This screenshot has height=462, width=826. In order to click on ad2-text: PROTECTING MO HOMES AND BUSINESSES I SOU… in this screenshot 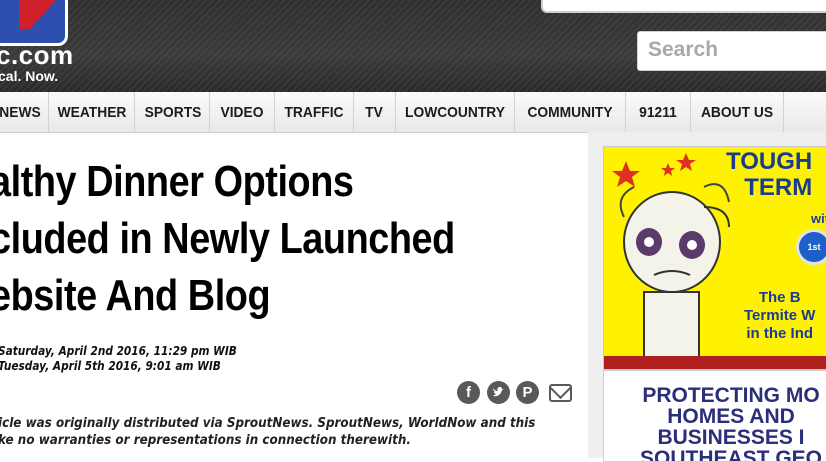, I will do `click(721, 423)`.